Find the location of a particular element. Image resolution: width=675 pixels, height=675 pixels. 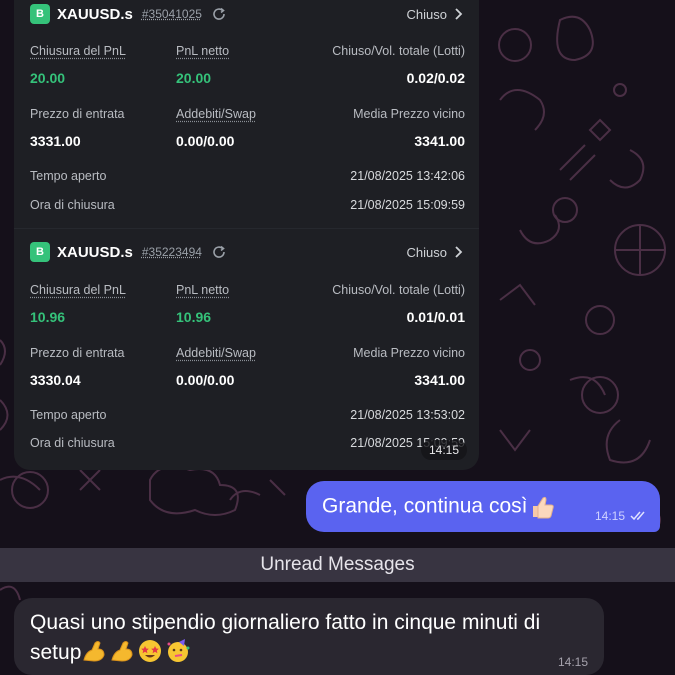

double-check-icon is located at coordinates (637, 516).